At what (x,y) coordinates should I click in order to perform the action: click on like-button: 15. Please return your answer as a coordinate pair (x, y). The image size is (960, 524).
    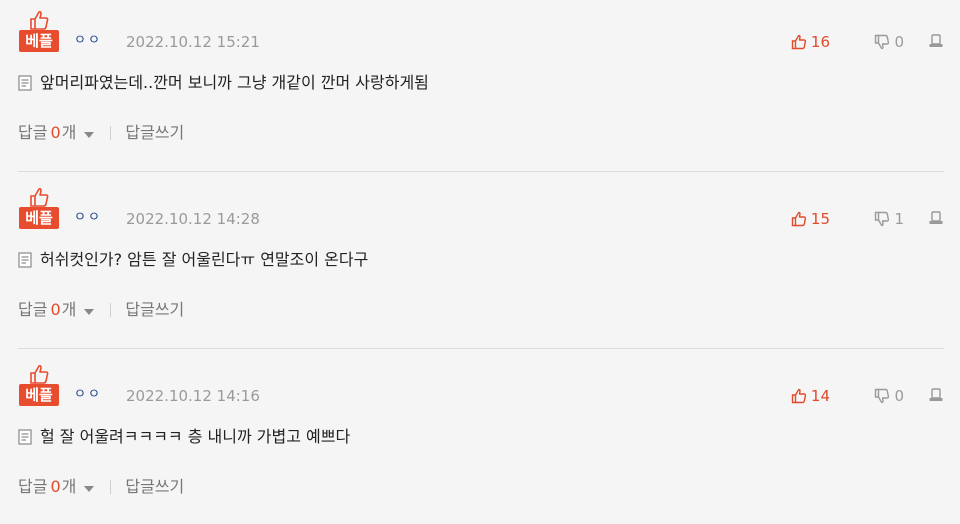
    Looking at the image, I should click on (810, 219).